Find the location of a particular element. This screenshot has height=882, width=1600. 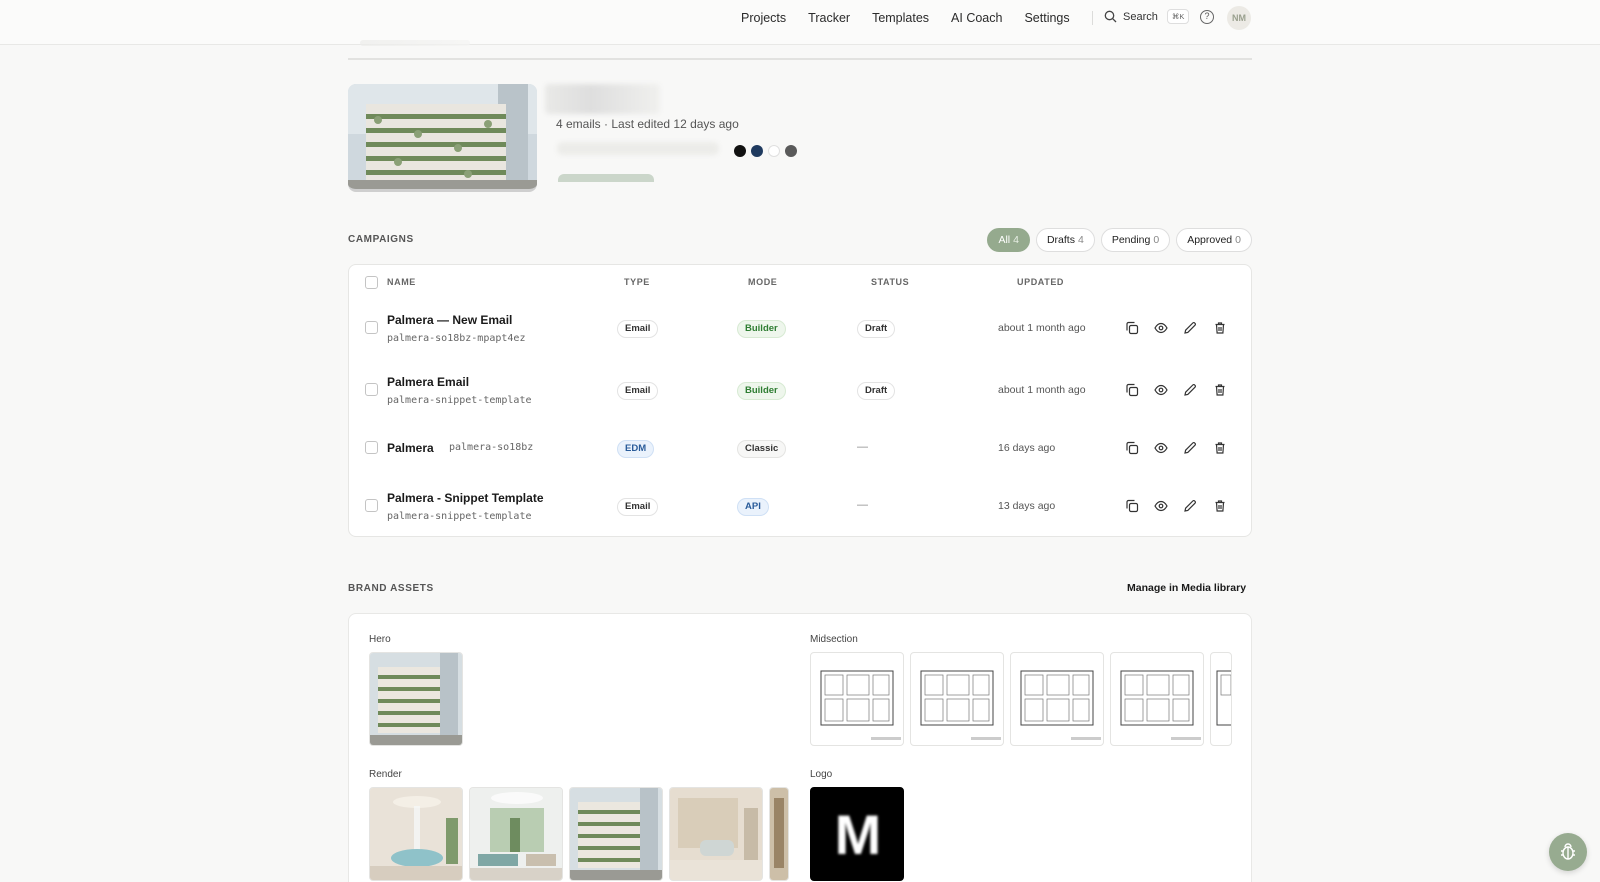

filter-pending: Pending 0 is located at coordinates (1135, 240).